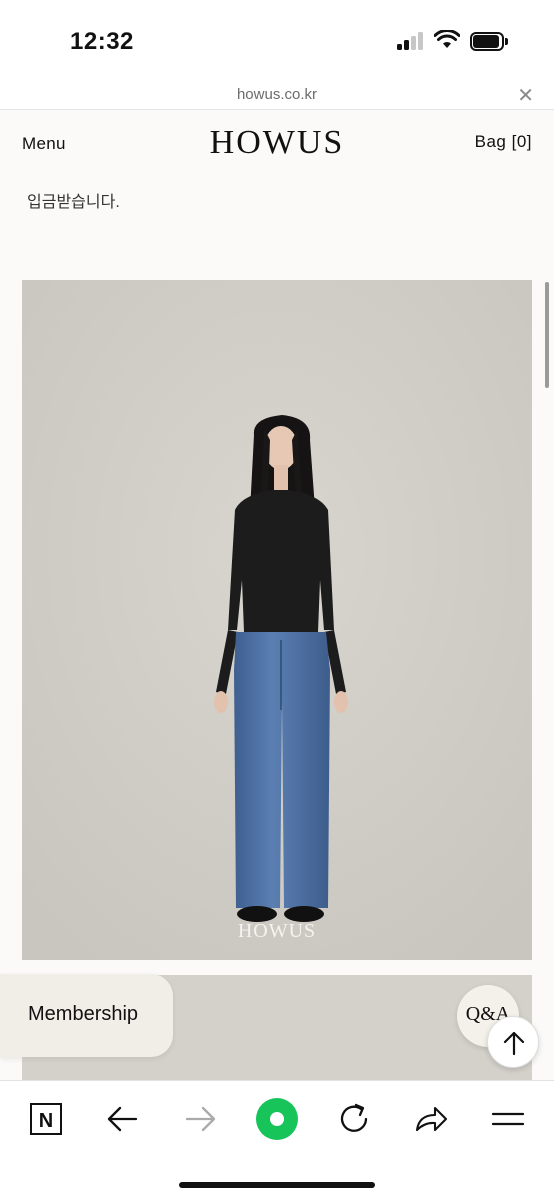 This screenshot has width=554, height=1200. Describe the element at coordinates (354, 1119) in the screenshot. I see `reload-icon` at that location.